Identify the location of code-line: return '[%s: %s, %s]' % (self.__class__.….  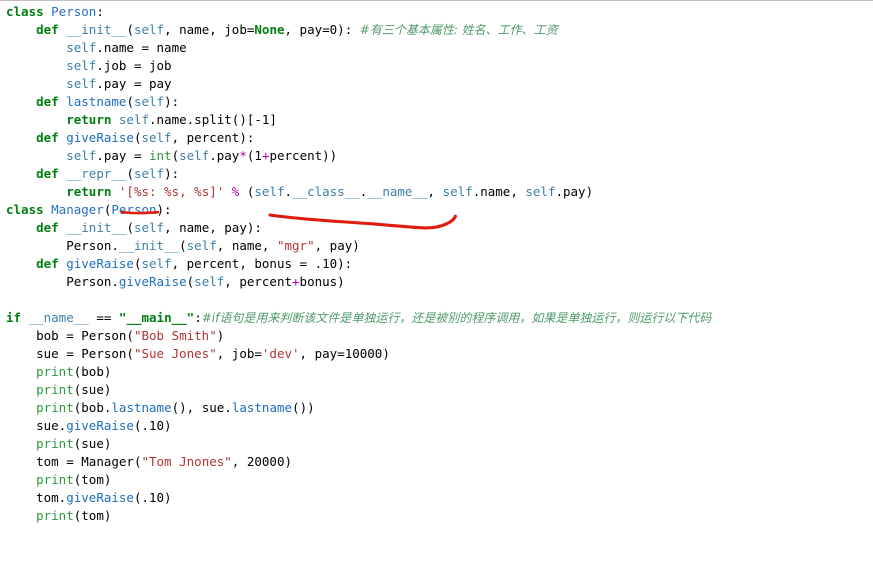
(436, 192).